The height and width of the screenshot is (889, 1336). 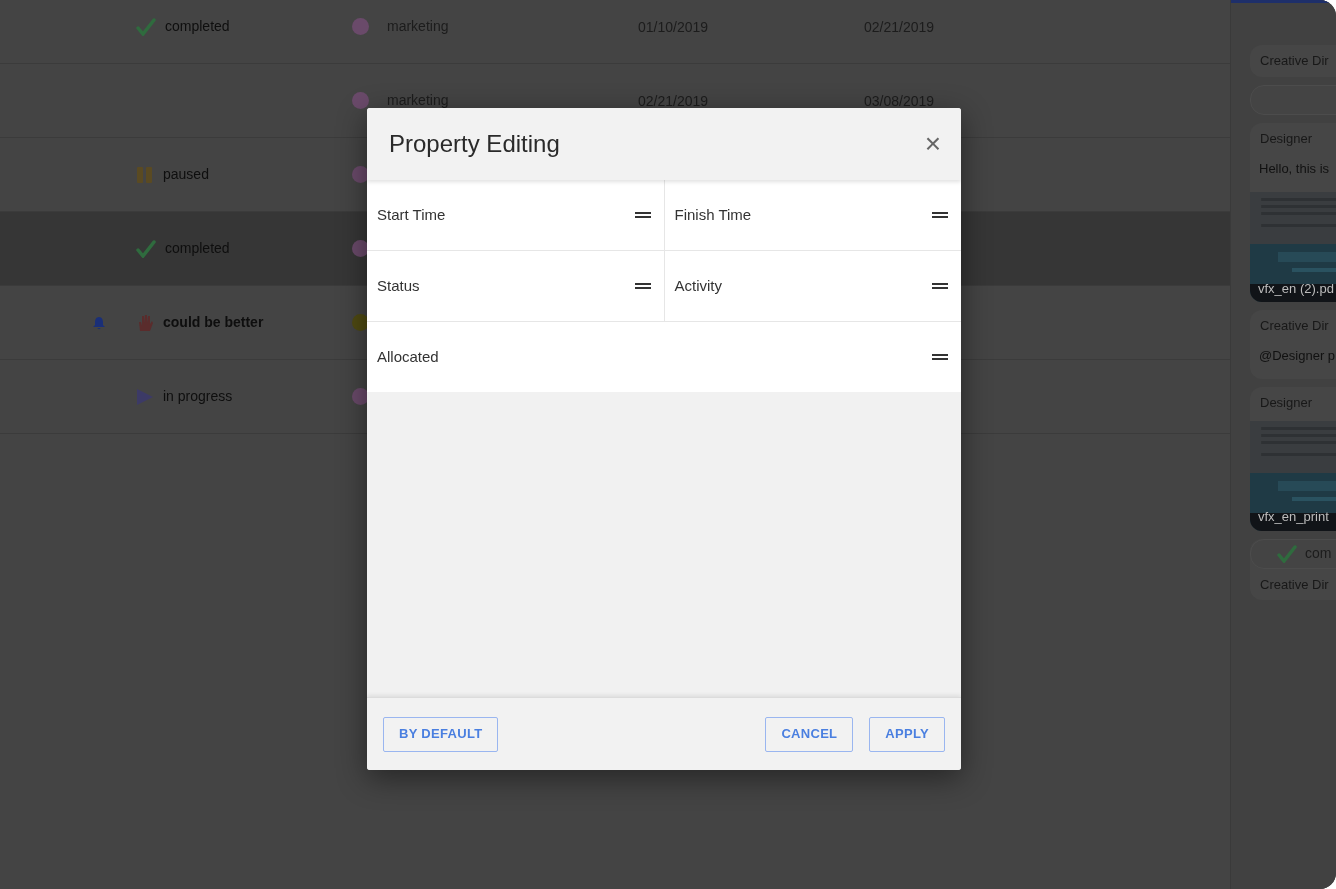 What do you see at coordinates (1296, 288) in the screenshot?
I see `file-name: vfx_en (2).pd` at bounding box center [1296, 288].